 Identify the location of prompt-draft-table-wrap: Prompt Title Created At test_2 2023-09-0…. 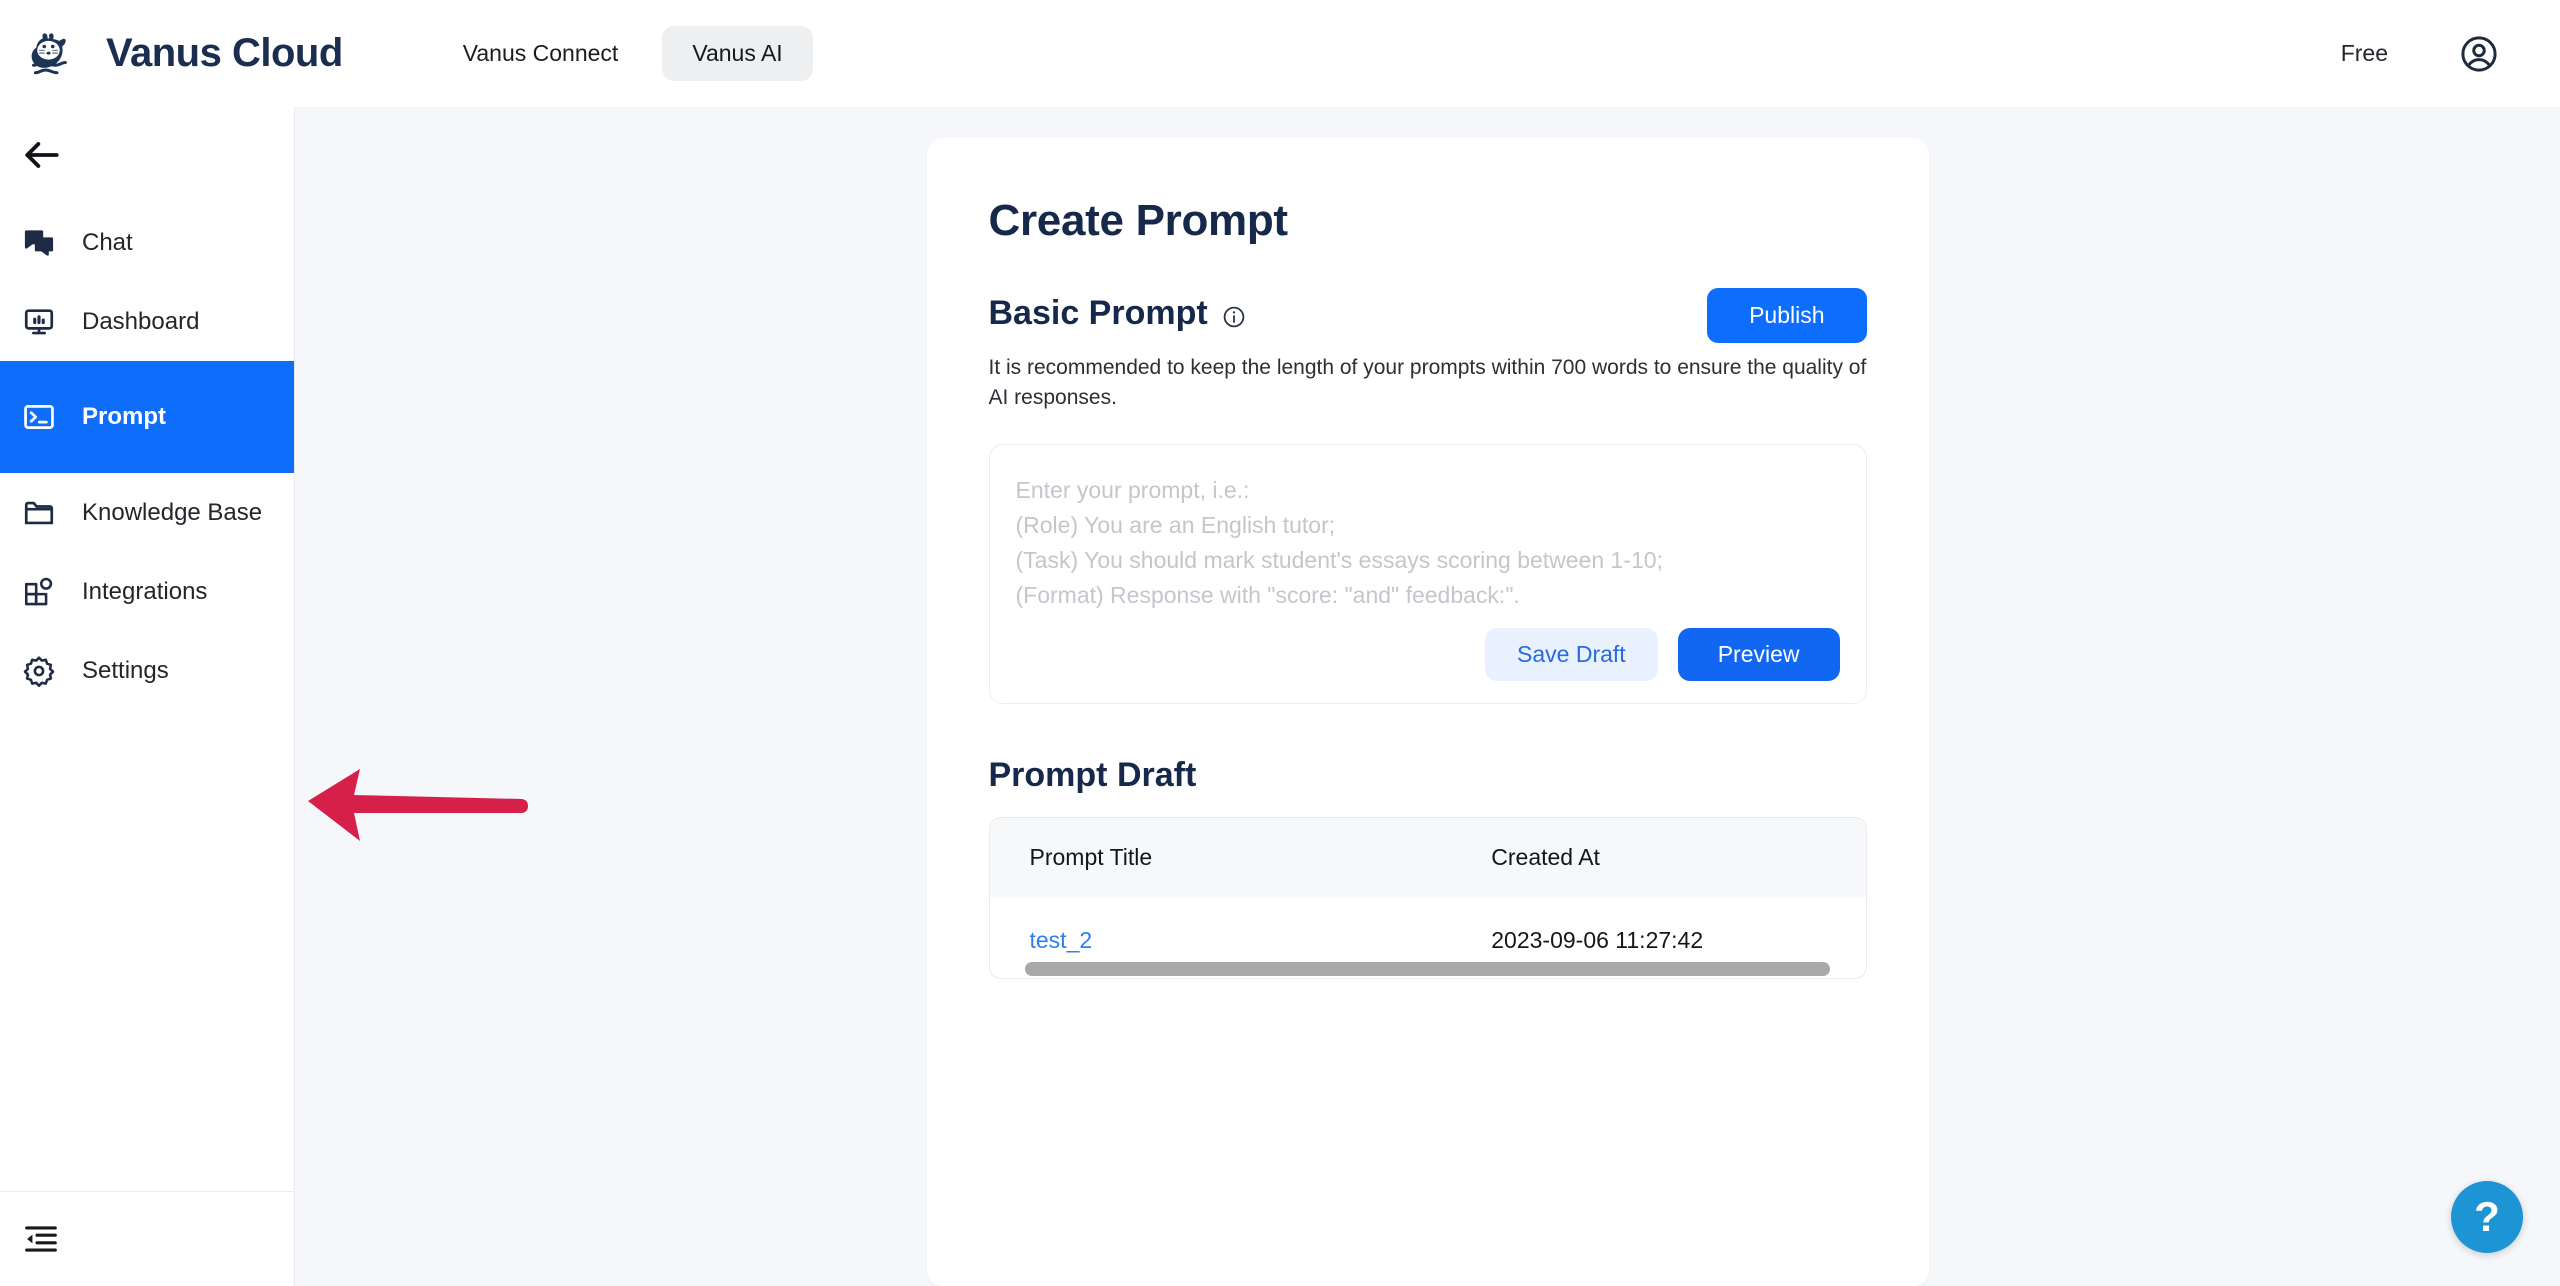
(1427, 897).